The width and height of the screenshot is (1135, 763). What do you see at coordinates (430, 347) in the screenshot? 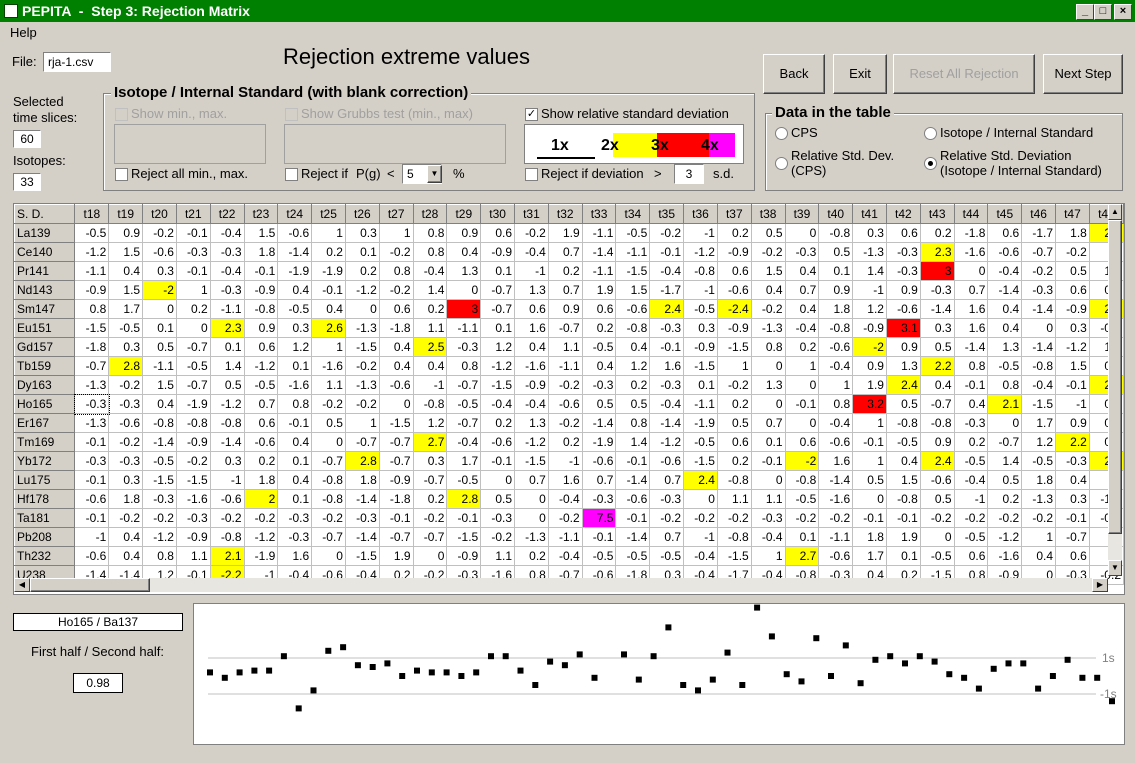
I see `table-cell: 2.5` at bounding box center [430, 347].